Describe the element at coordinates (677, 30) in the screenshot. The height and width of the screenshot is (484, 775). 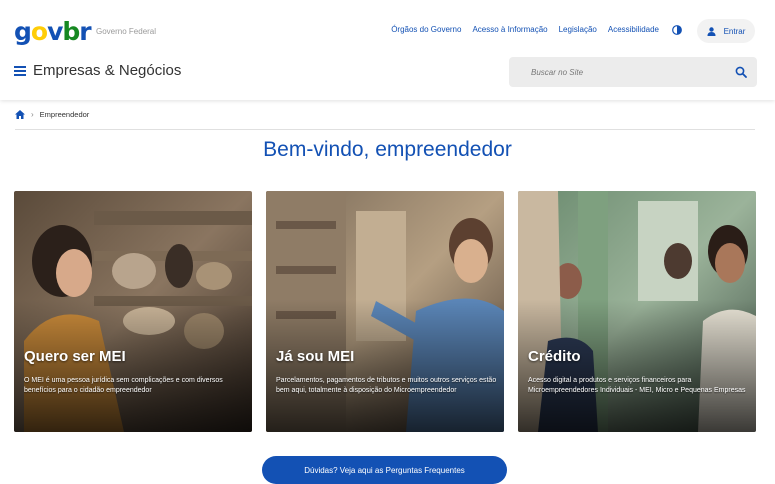
I see `contrast-icon` at that location.